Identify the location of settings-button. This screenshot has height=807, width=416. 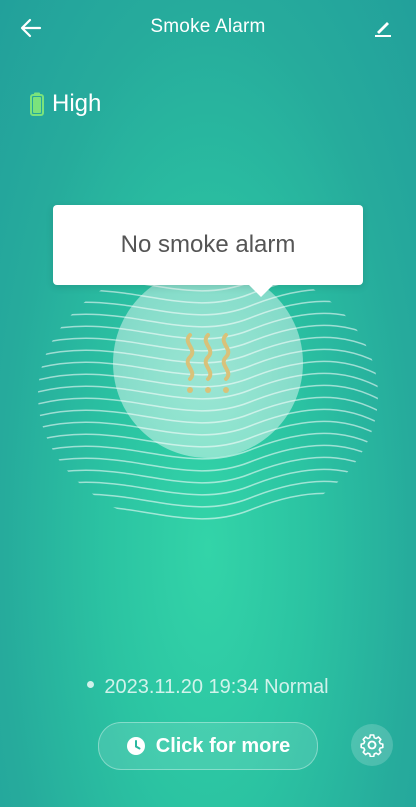
(372, 745).